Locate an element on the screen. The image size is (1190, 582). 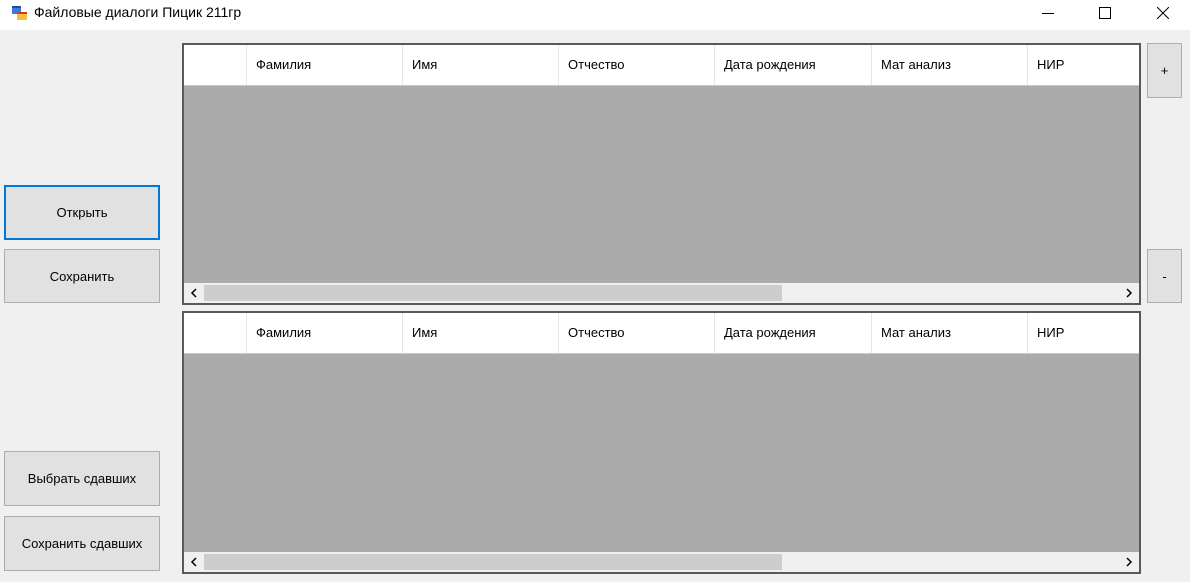
save-button: Сохранить is located at coordinates (82, 276).